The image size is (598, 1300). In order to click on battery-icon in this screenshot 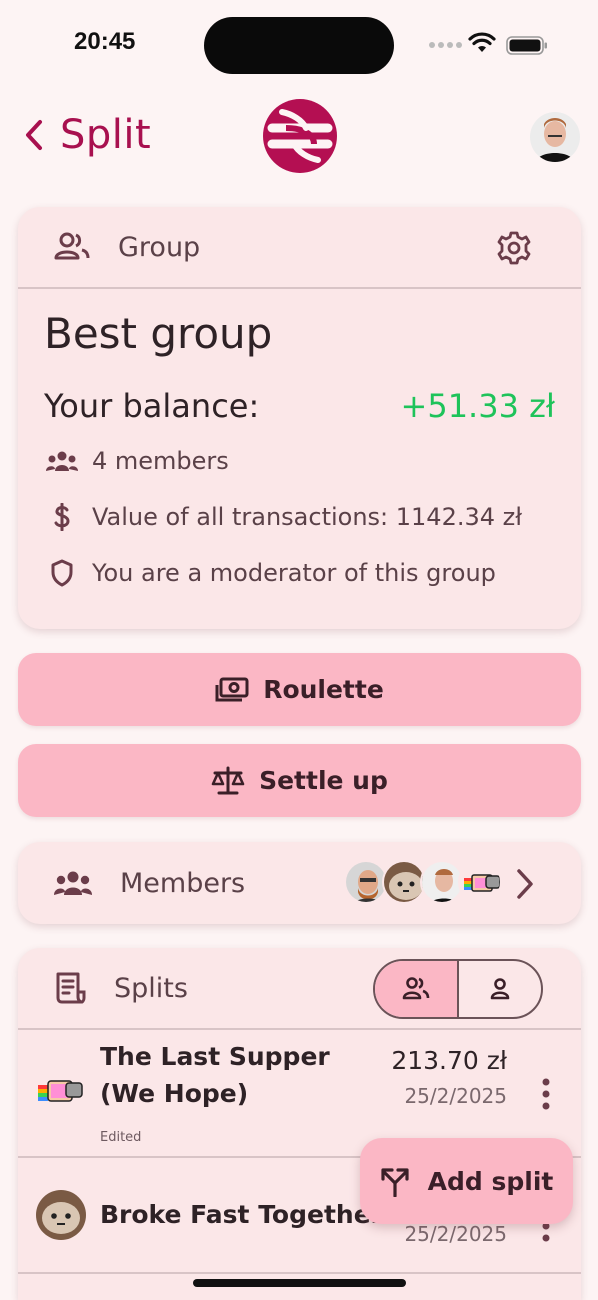, I will do `click(526, 45)`.